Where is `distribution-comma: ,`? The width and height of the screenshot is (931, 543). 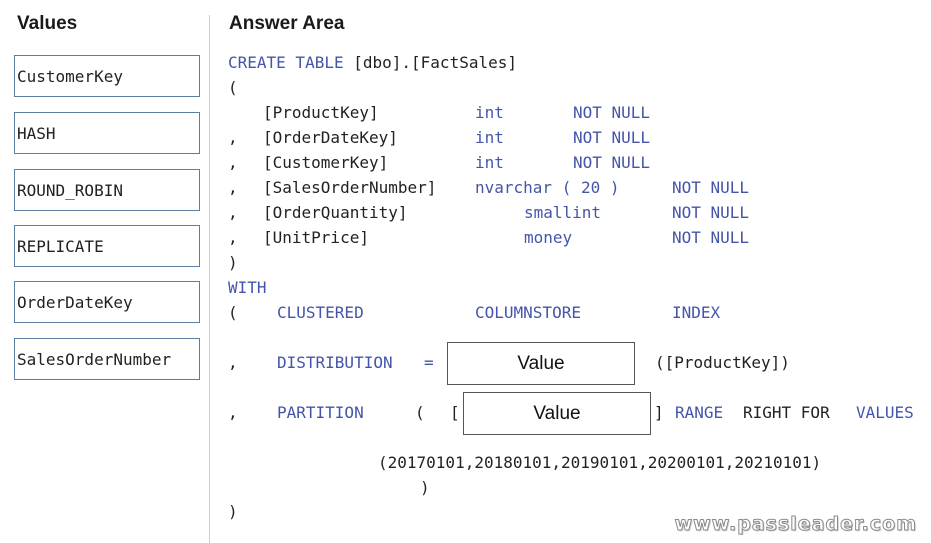 distribution-comma: , is located at coordinates (233, 362).